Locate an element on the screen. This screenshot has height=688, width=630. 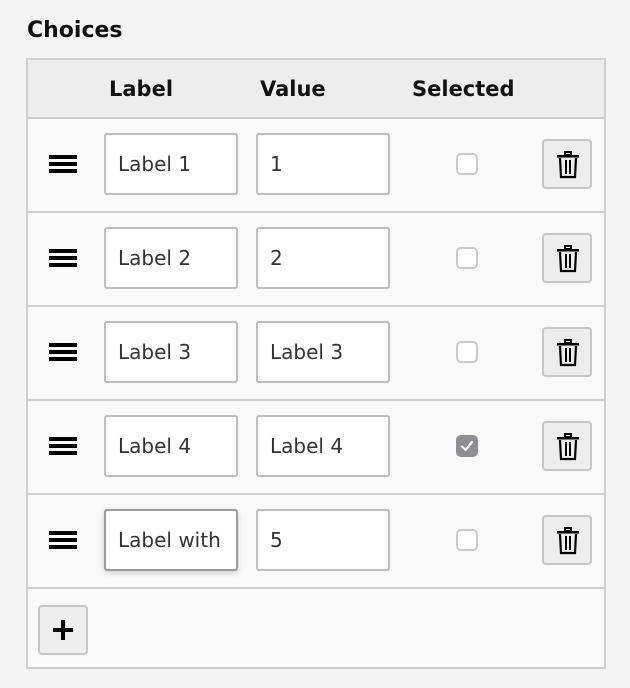
table-header: Label Value Selected is located at coordinates (316, 89).